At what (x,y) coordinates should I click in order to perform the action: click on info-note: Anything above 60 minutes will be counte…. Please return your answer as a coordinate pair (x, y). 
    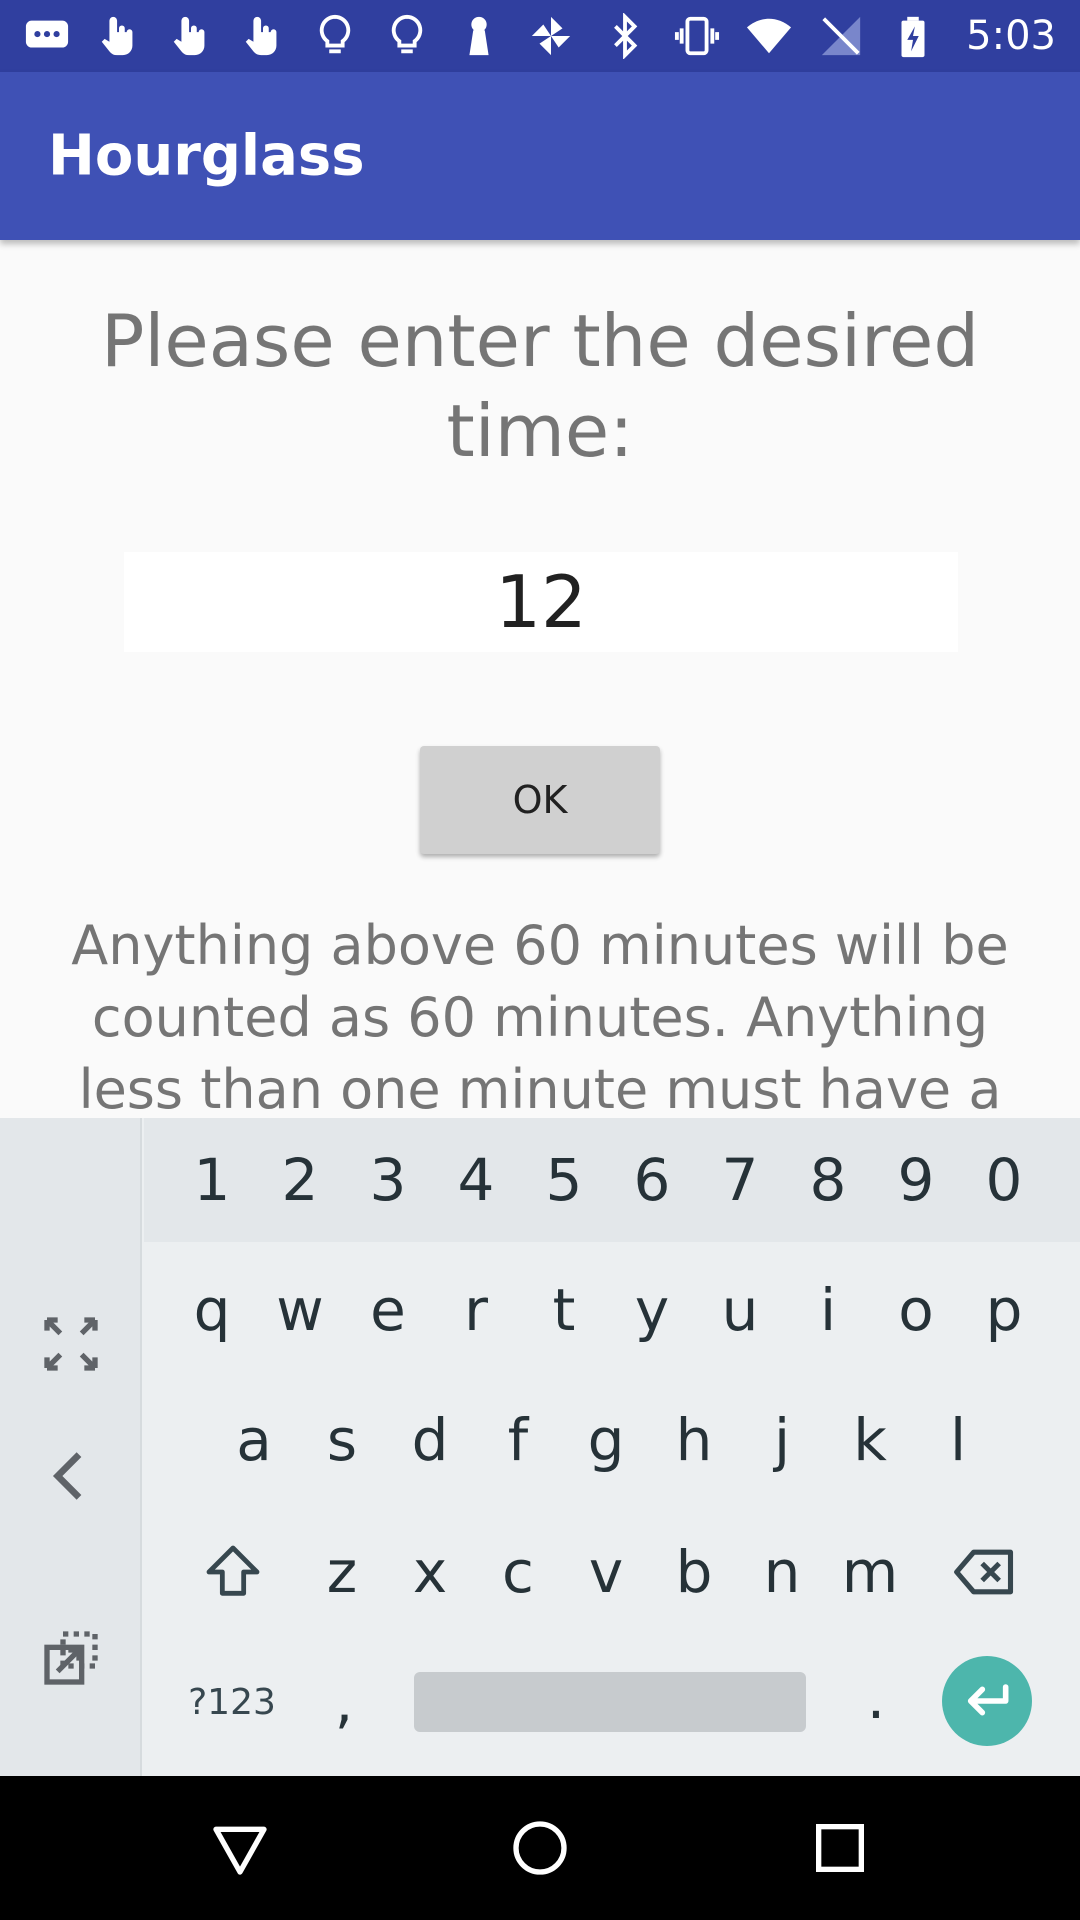
    Looking at the image, I should click on (540, 1017).